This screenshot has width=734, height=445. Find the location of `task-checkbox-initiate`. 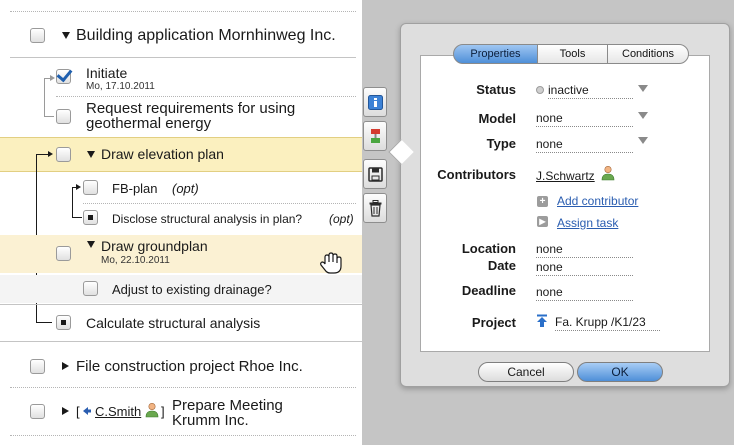

task-checkbox-initiate is located at coordinates (63, 76).